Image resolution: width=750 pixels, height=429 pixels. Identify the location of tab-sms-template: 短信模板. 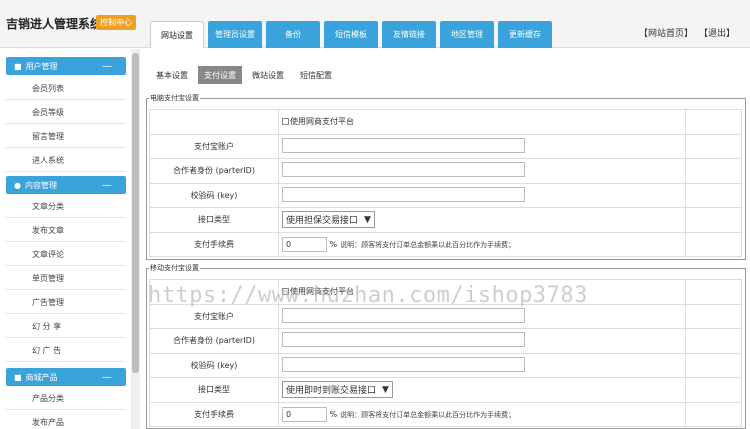
(351, 34).